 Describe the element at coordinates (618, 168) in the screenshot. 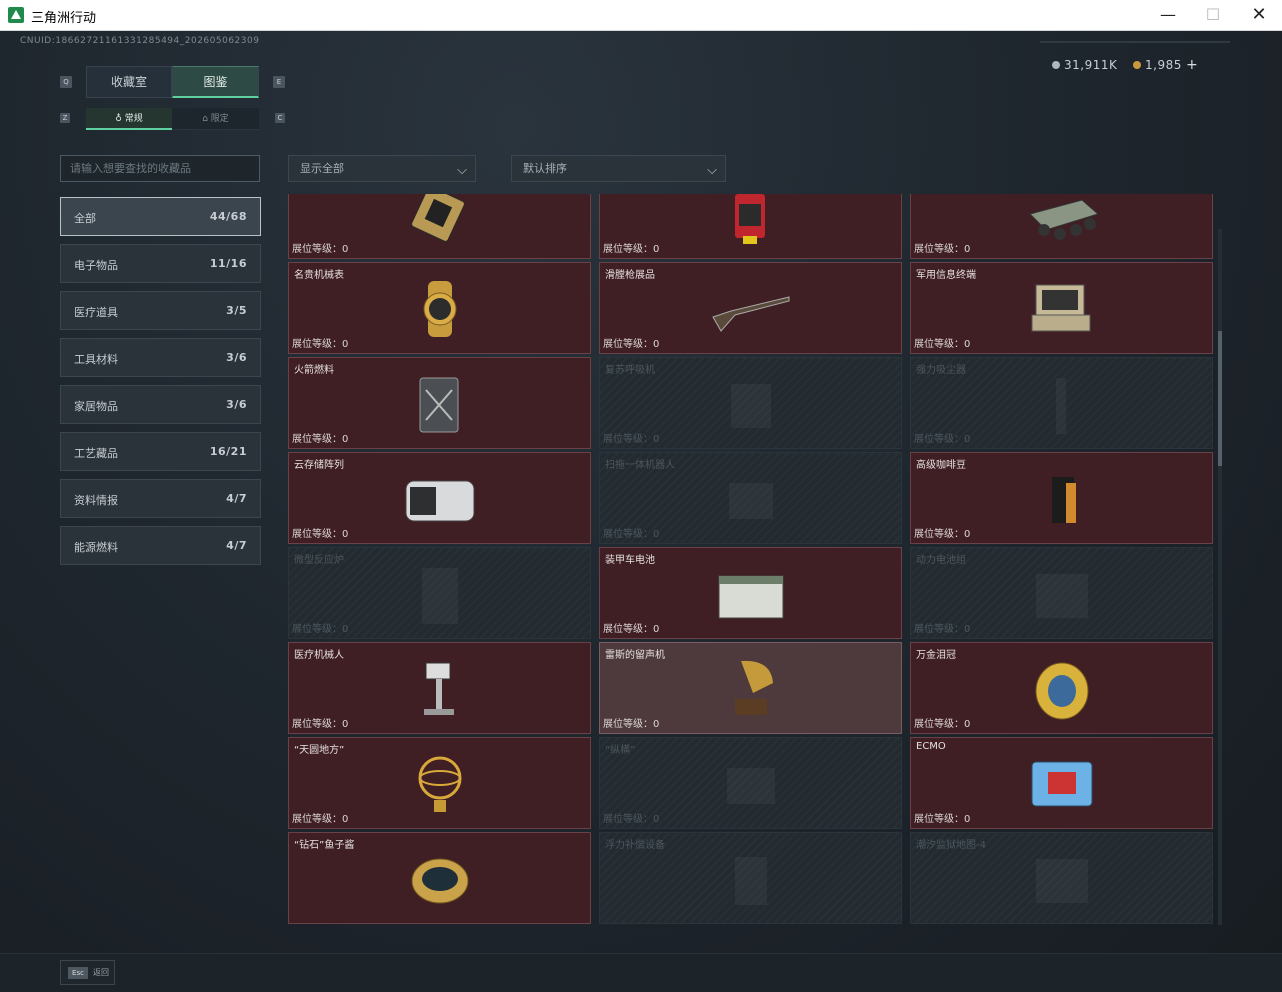

I see `sort-dropdown: 默认排序 ⌵` at that location.